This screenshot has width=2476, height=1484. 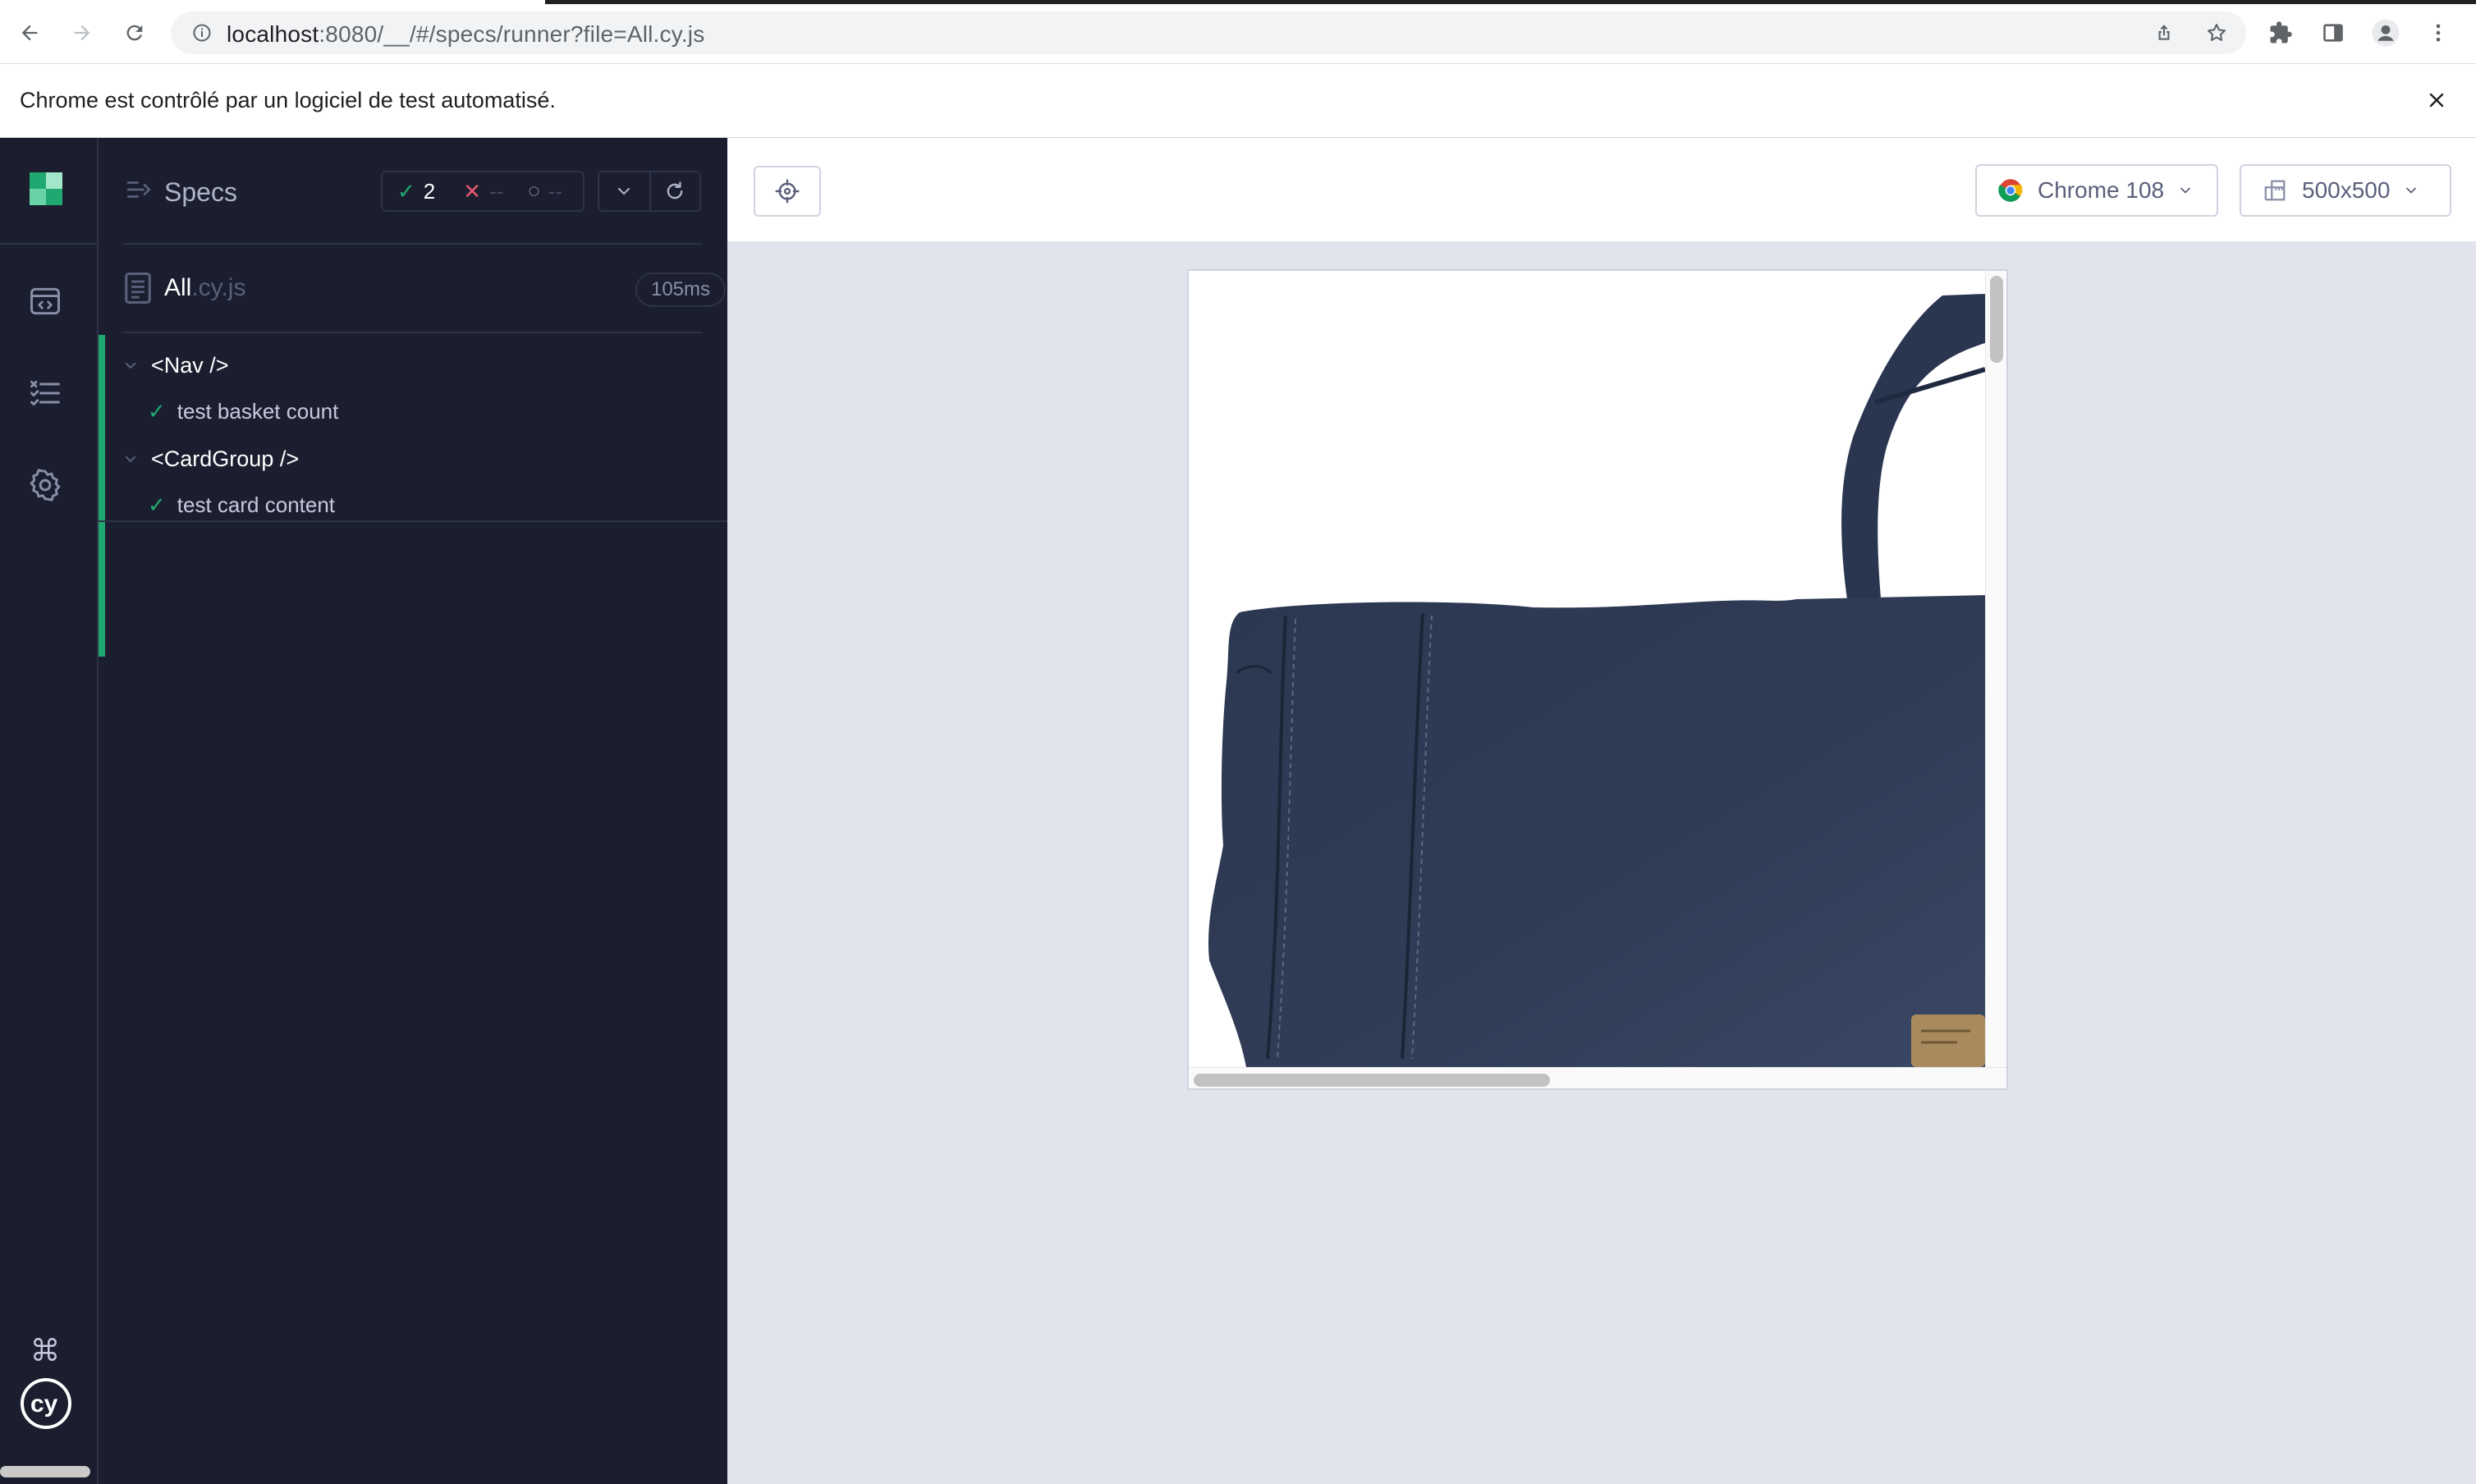 What do you see at coordinates (497, 191) in the screenshot?
I see `failed-count: --` at bounding box center [497, 191].